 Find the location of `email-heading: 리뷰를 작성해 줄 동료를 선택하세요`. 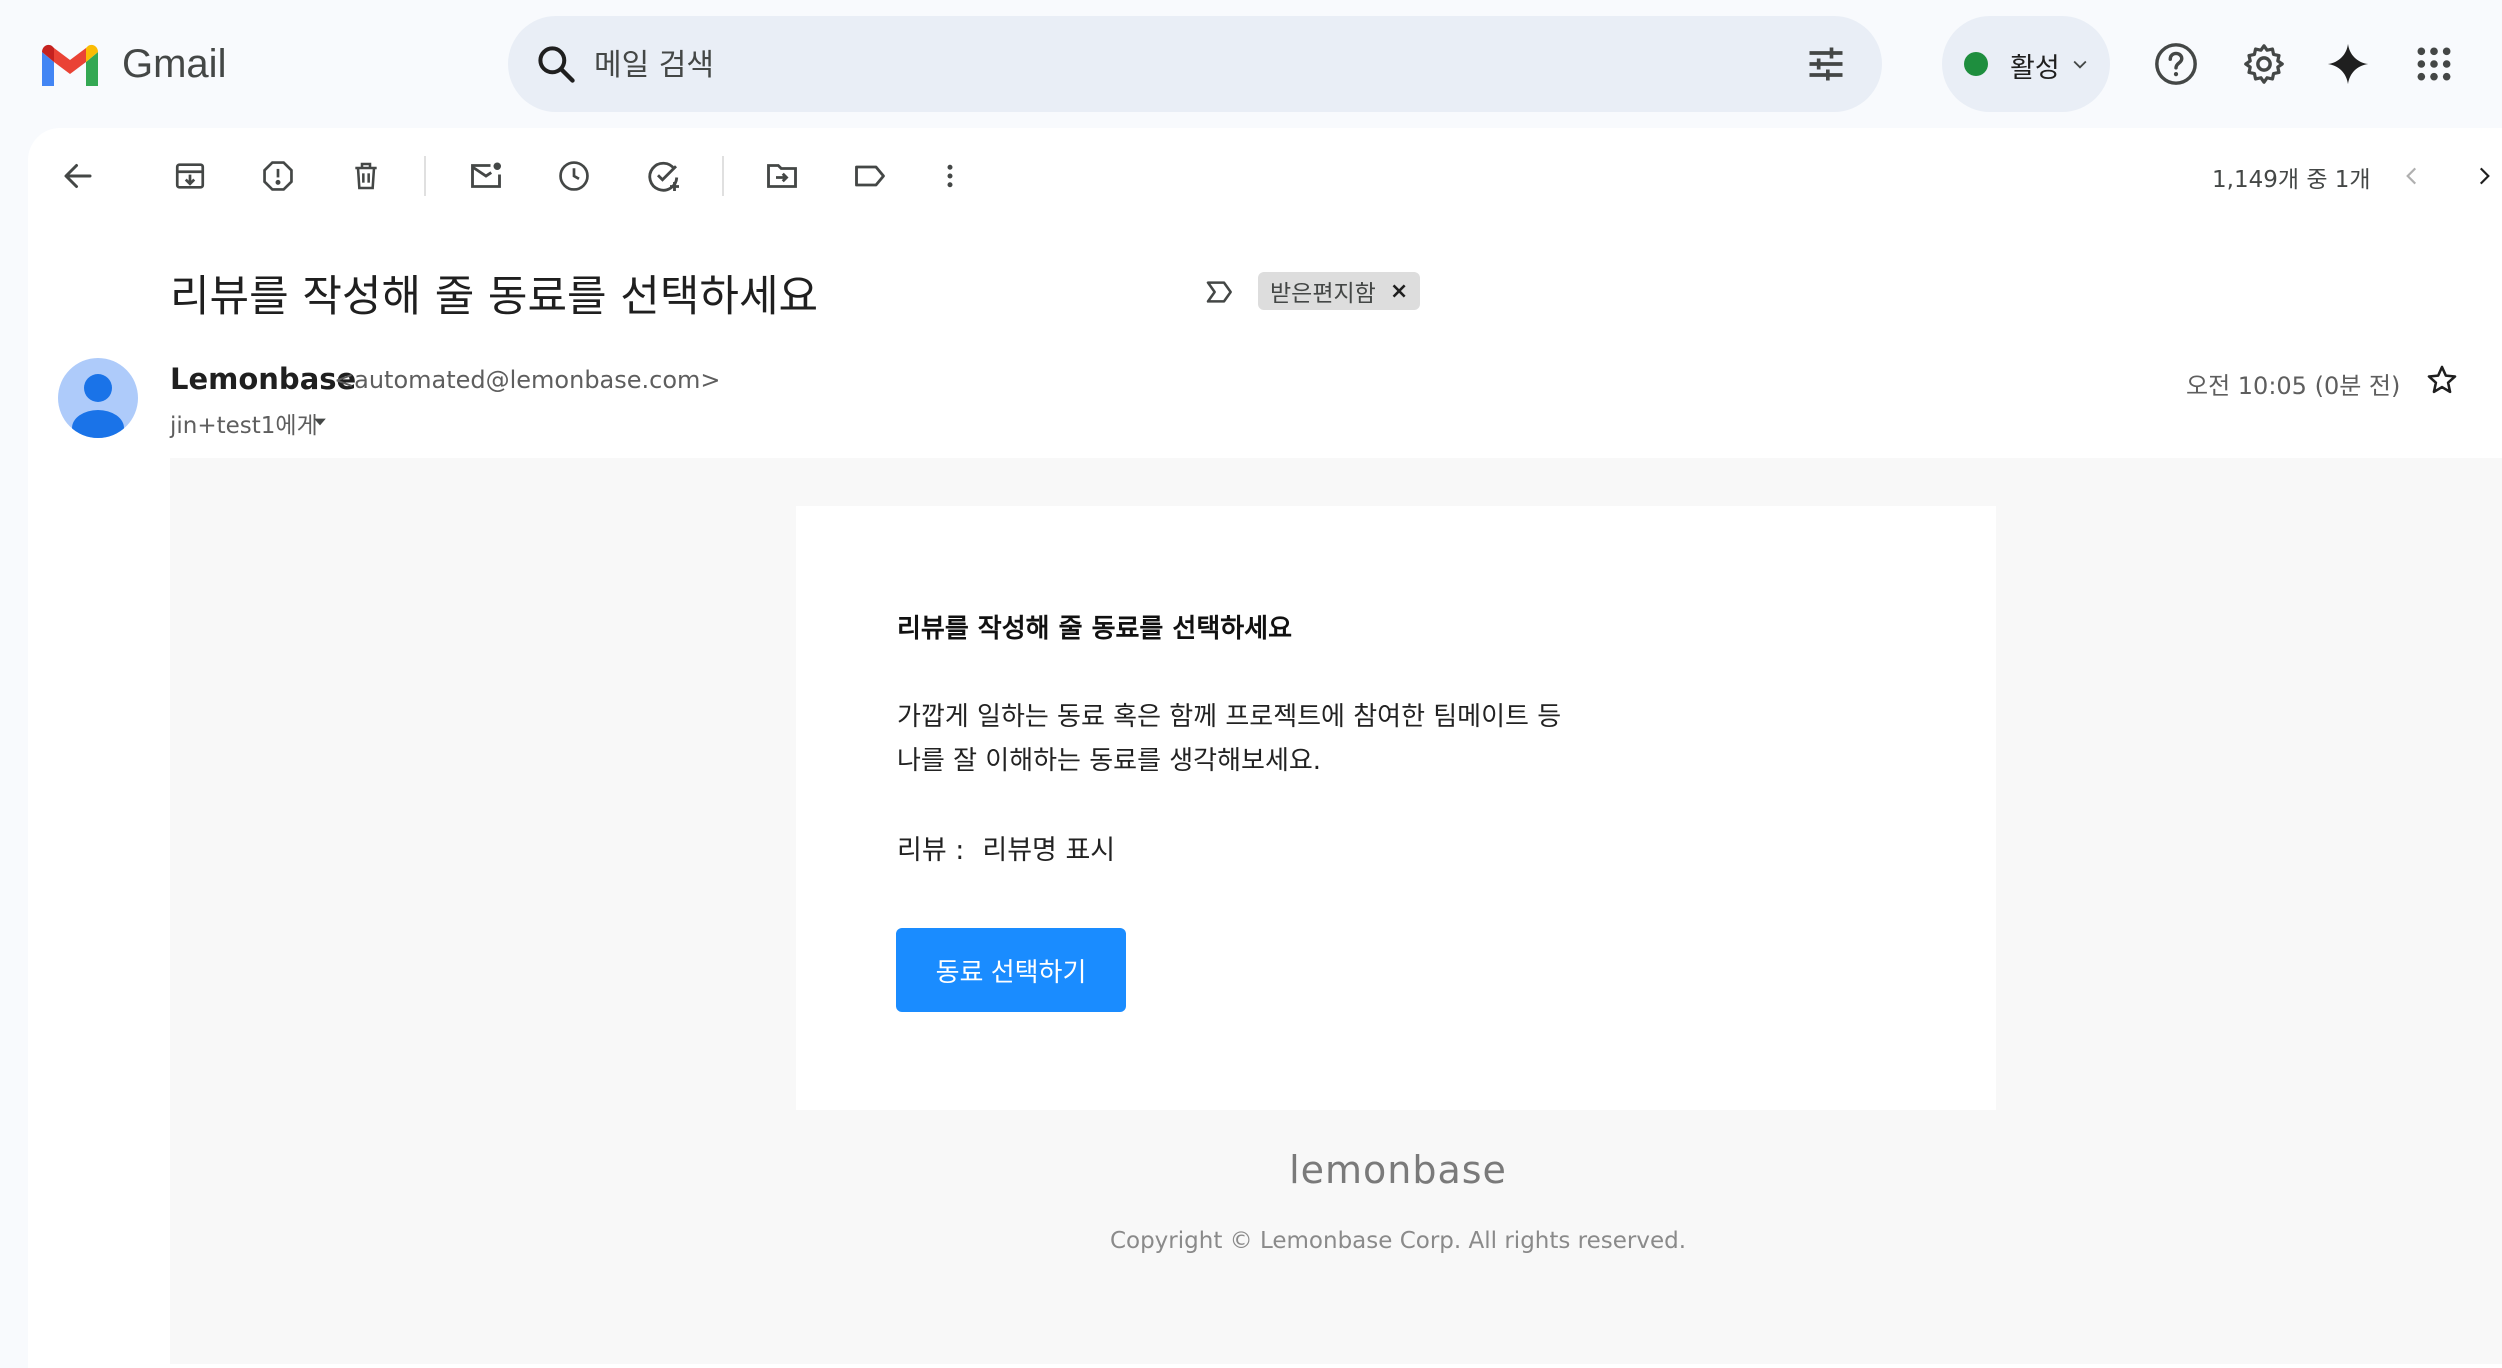

email-heading: 리뷰를 작성해 줄 동료를 선택하세요 is located at coordinates (1095, 629).